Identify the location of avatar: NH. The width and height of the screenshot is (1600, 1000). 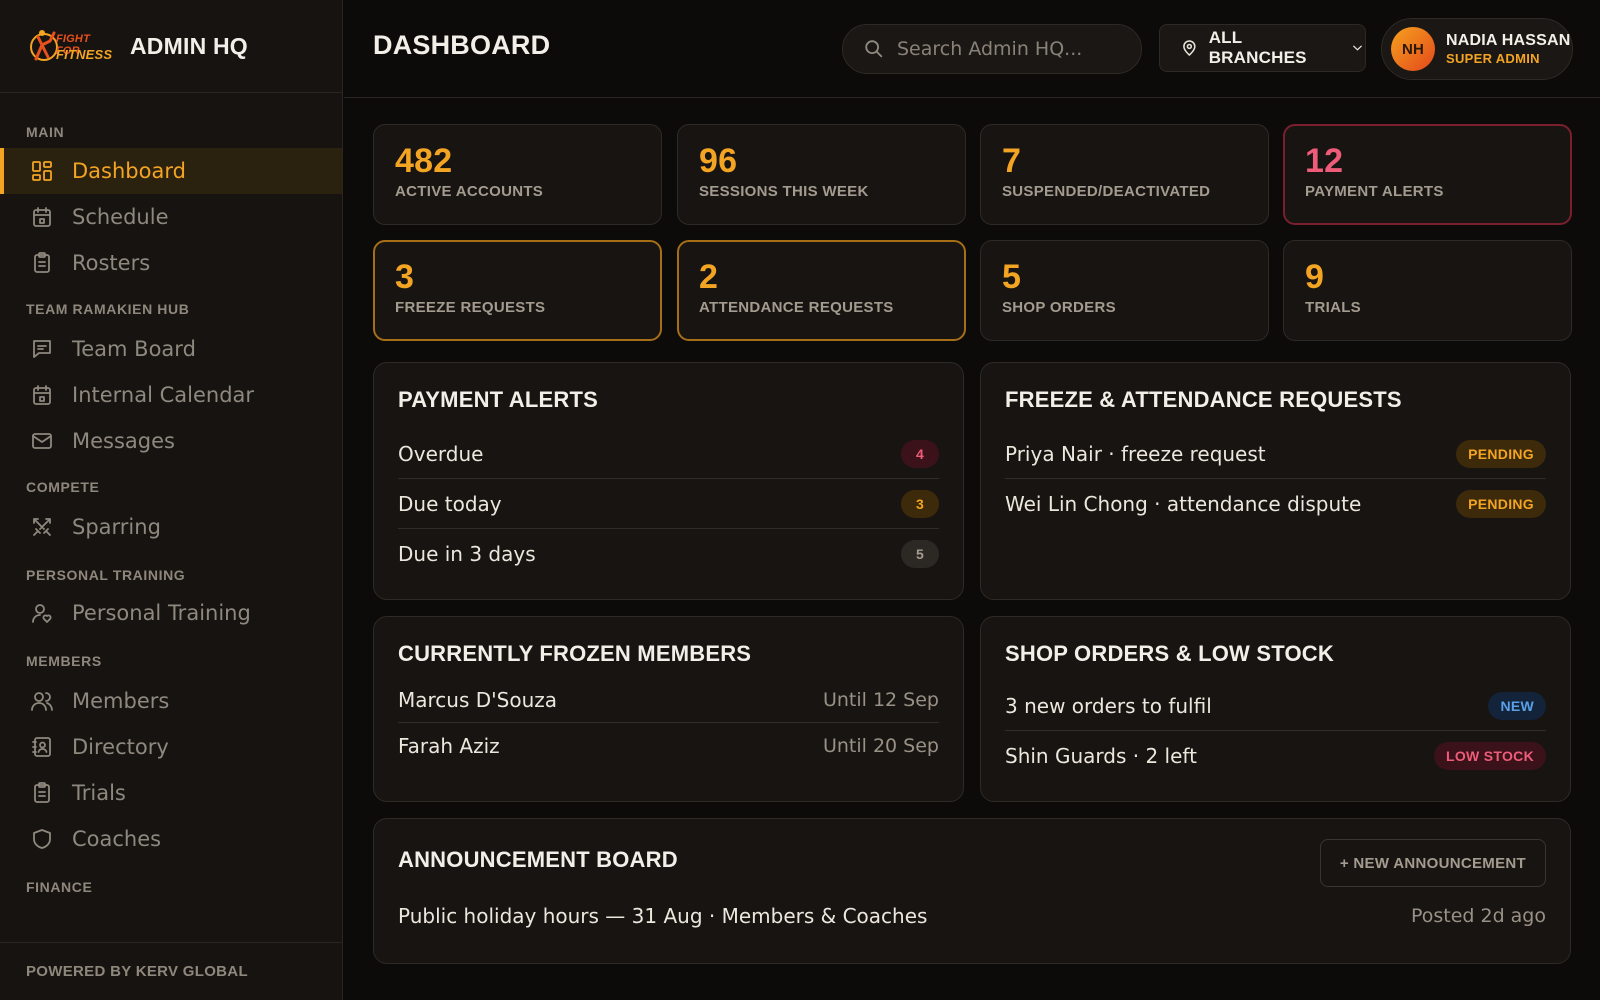
(1413, 49).